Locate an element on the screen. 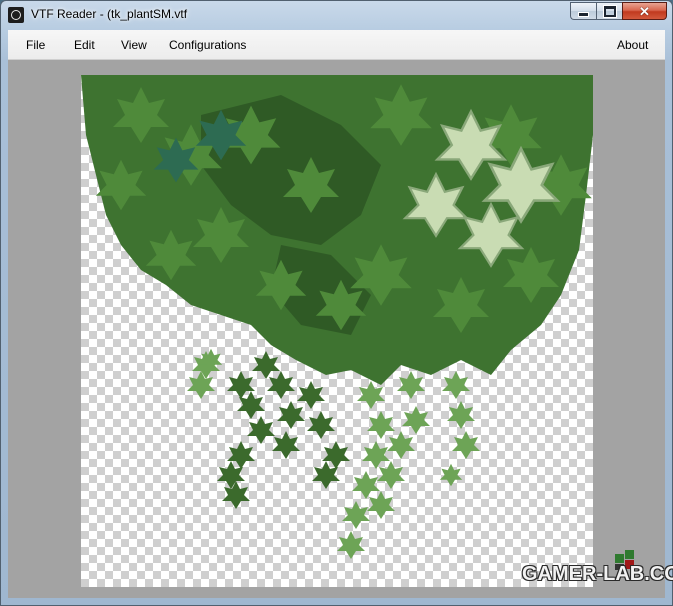  menu-about: About is located at coordinates (632, 45).